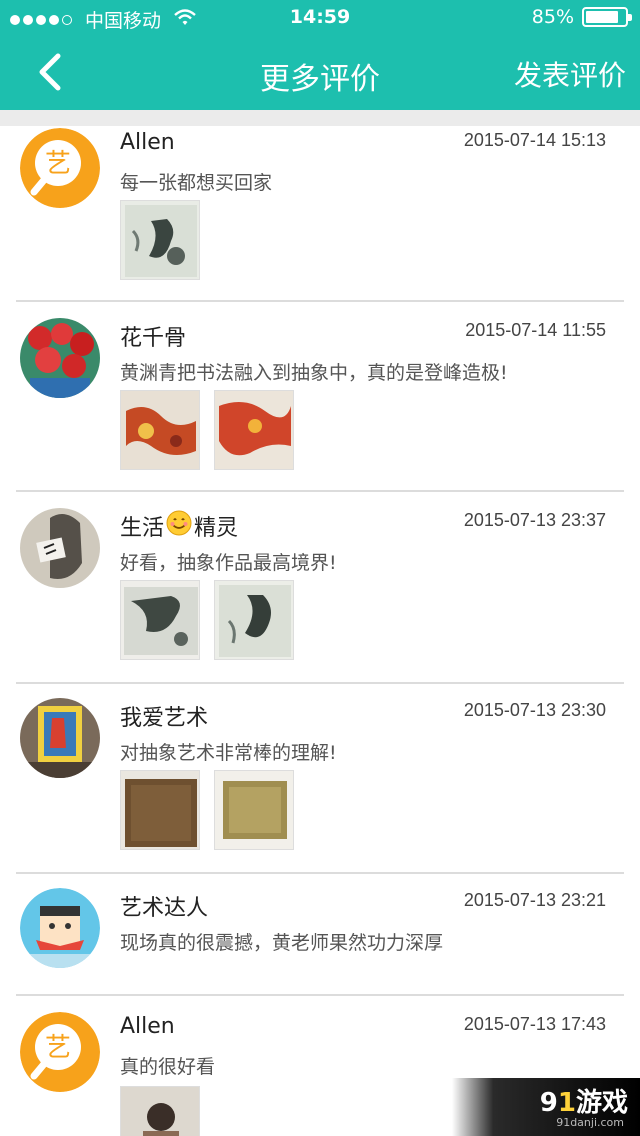 The image size is (640, 1136). What do you see at coordinates (534, 140) in the screenshot?
I see `review-time: 2015-07-14 15:13` at bounding box center [534, 140].